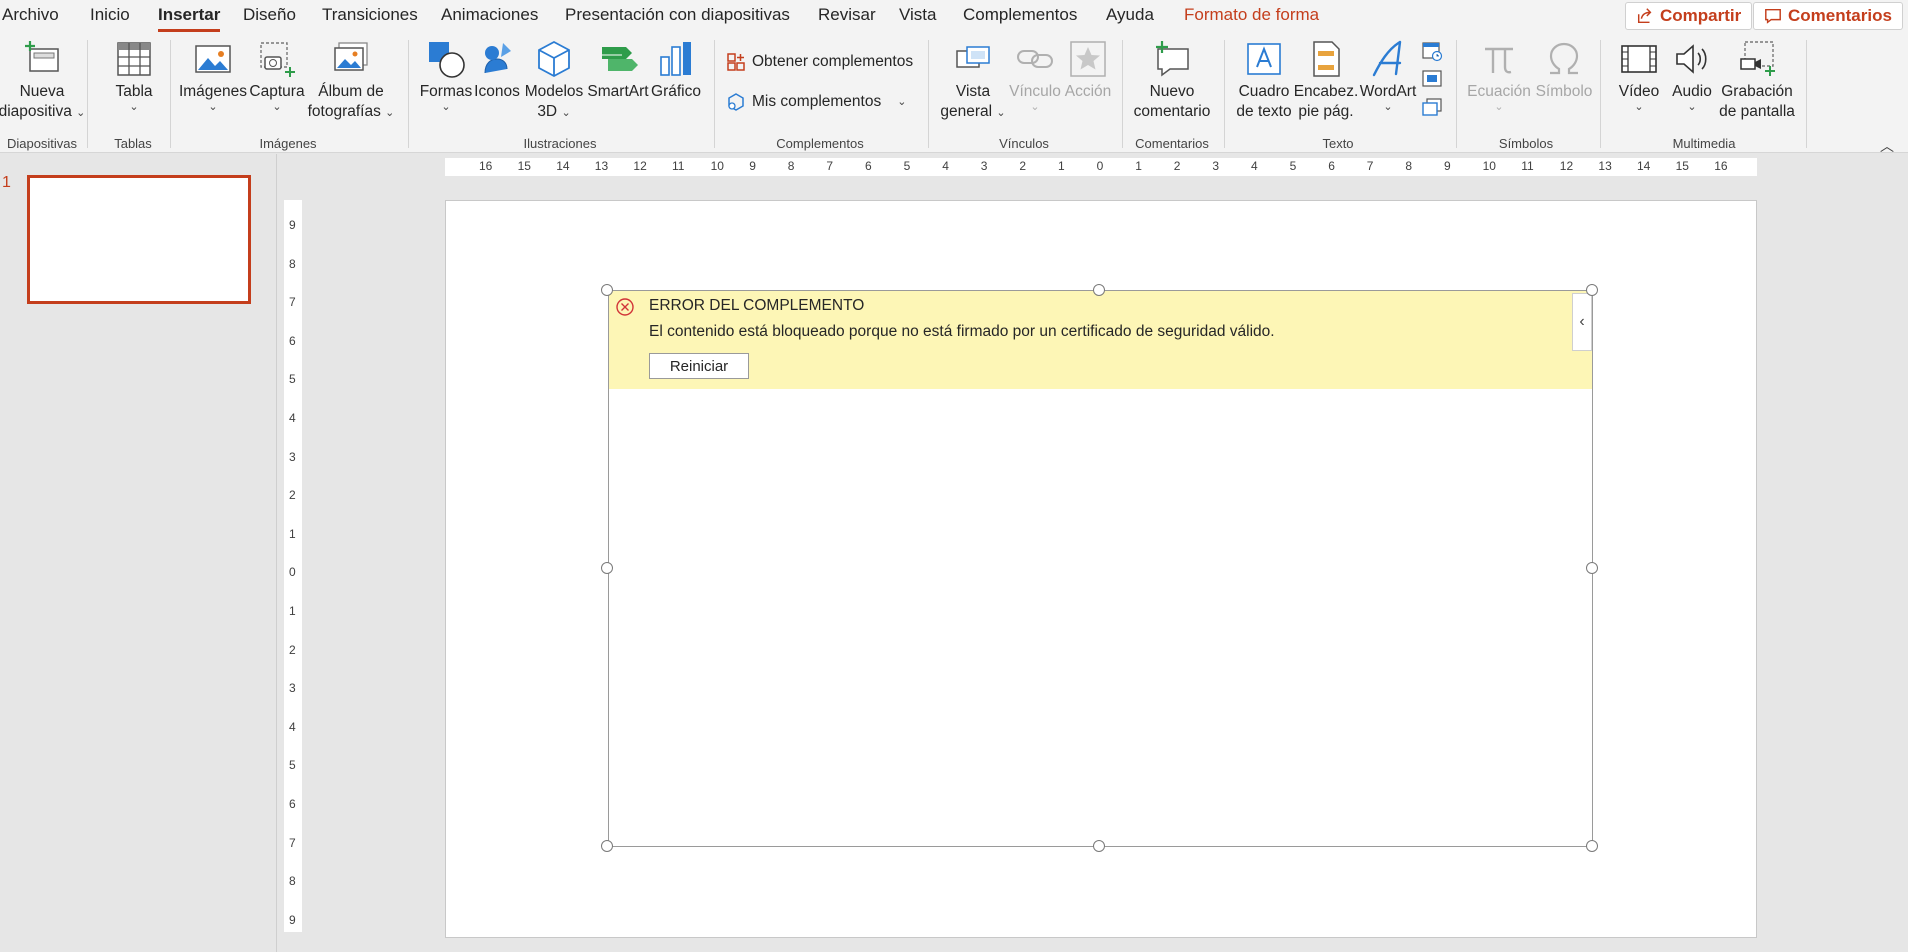  Describe the element at coordinates (1264, 80) in the screenshot. I see `text-box-button: Cuadro de texto` at that location.